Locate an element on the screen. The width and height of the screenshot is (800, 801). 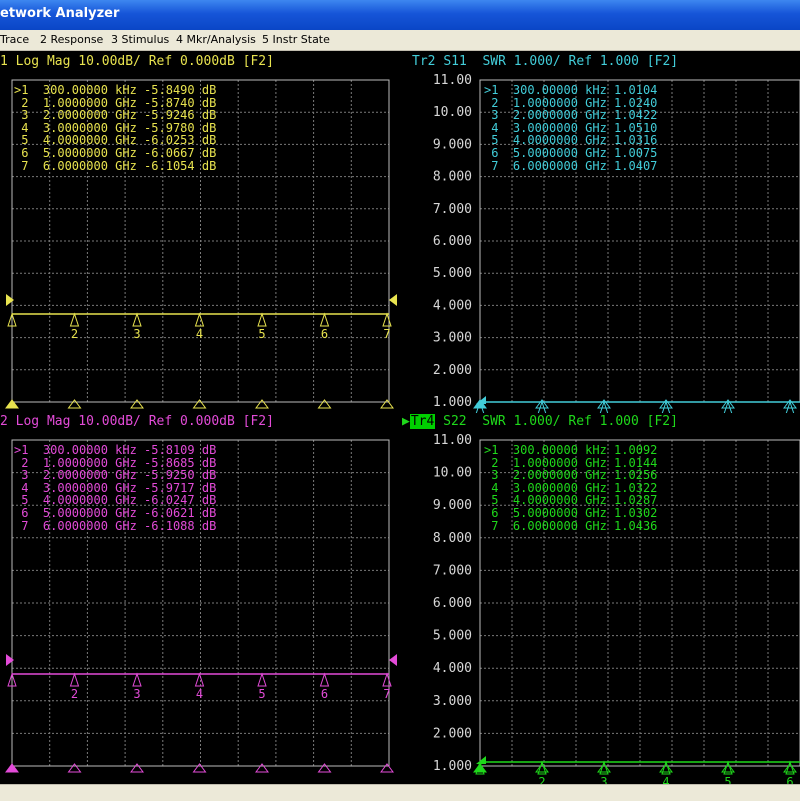
marker-readout-row: 7 6.0000000 GHz 1.0407 is located at coordinates (571, 165).